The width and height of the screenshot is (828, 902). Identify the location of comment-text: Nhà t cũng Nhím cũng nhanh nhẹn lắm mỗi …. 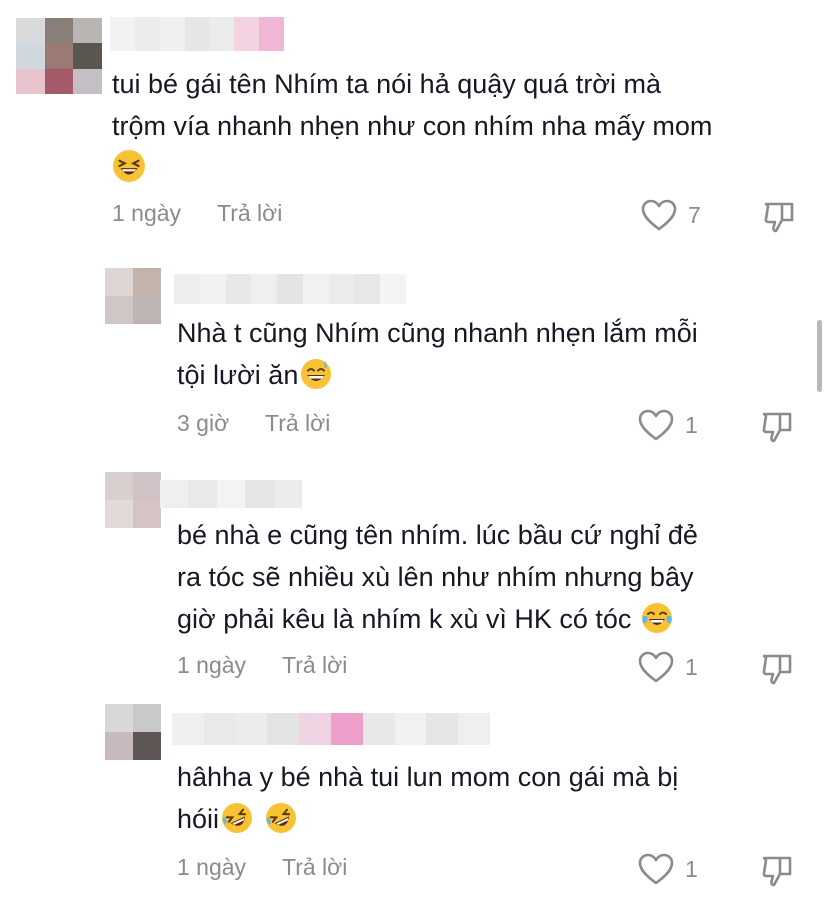
(437, 354).